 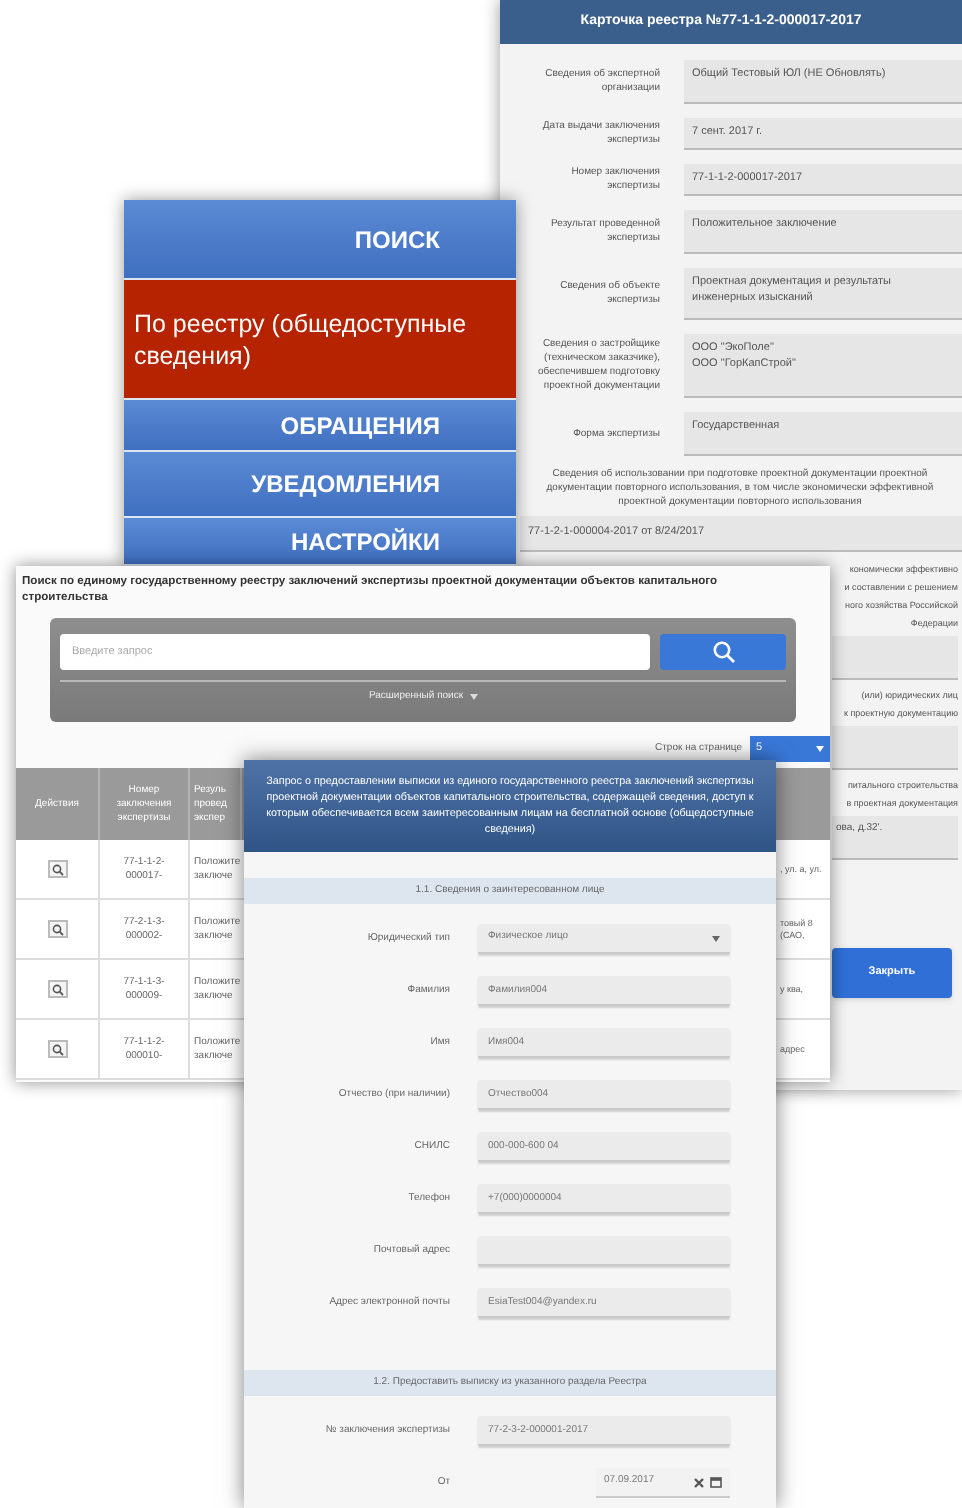 What do you see at coordinates (320, 426) in the screenshot?
I see `menu-item: ОБРАЩЕНИЯ` at bounding box center [320, 426].